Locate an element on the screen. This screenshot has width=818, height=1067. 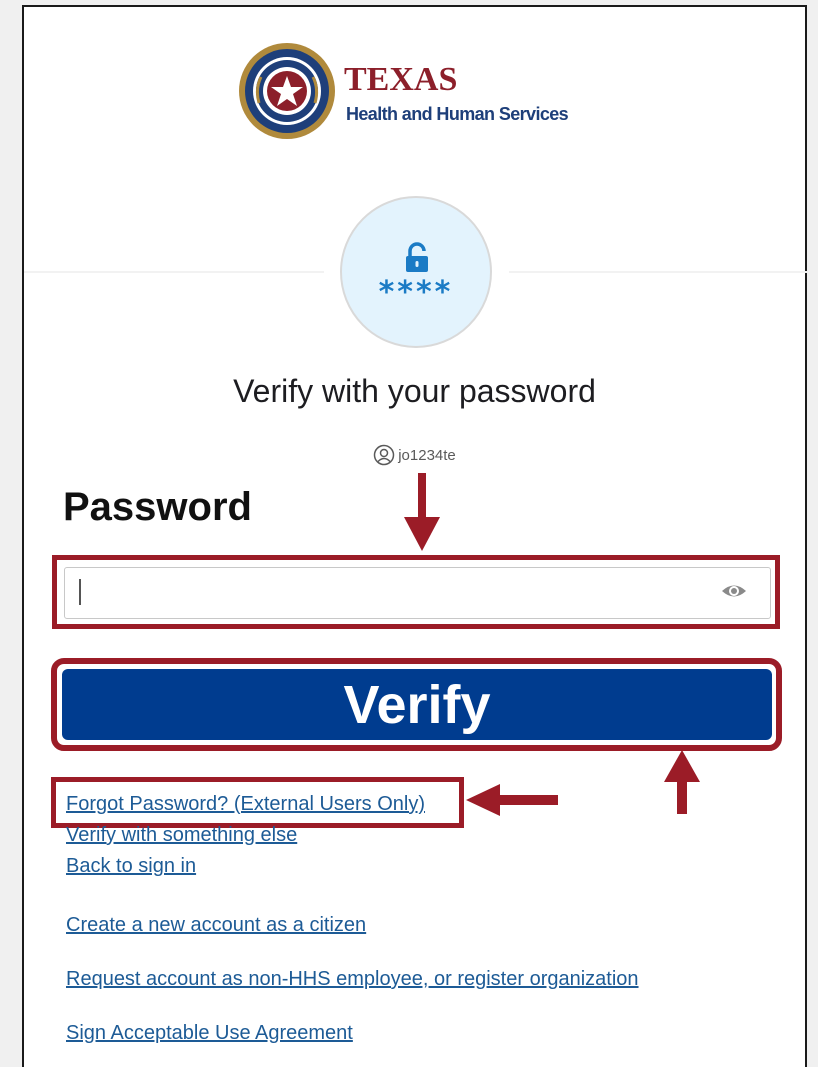
acceptable-use-link: Sign Acceptable Use Agreement is located at coordinates (209, 1033).